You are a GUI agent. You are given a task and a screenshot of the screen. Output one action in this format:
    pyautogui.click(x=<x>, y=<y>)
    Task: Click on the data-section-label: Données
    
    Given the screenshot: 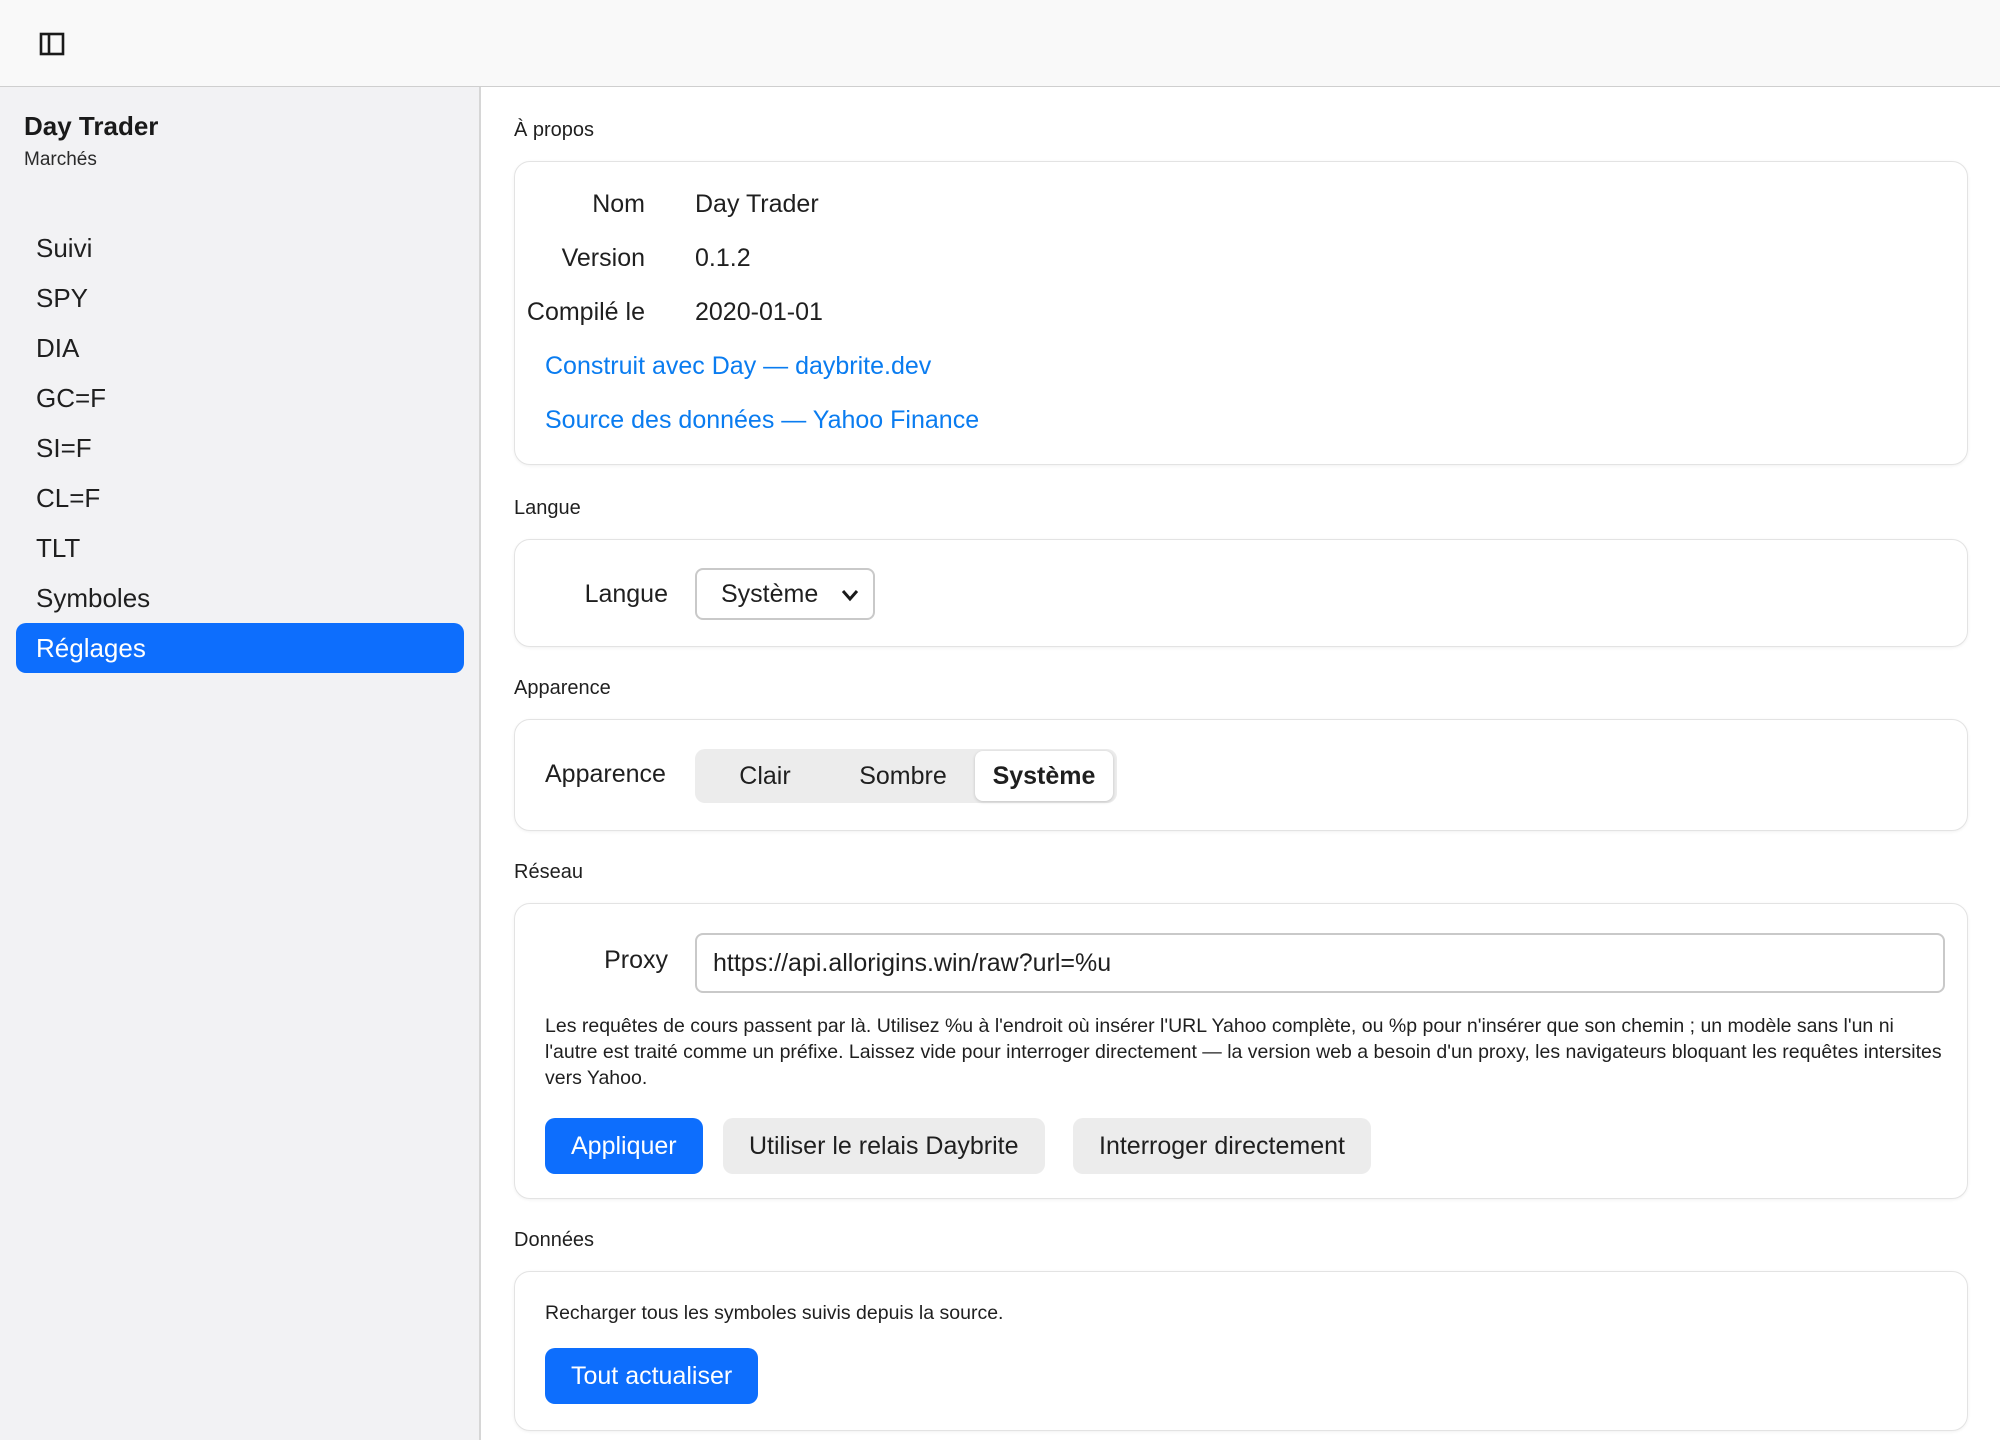 What is the action you would take?
    pyautogui.click(x=554, y=1240)
    